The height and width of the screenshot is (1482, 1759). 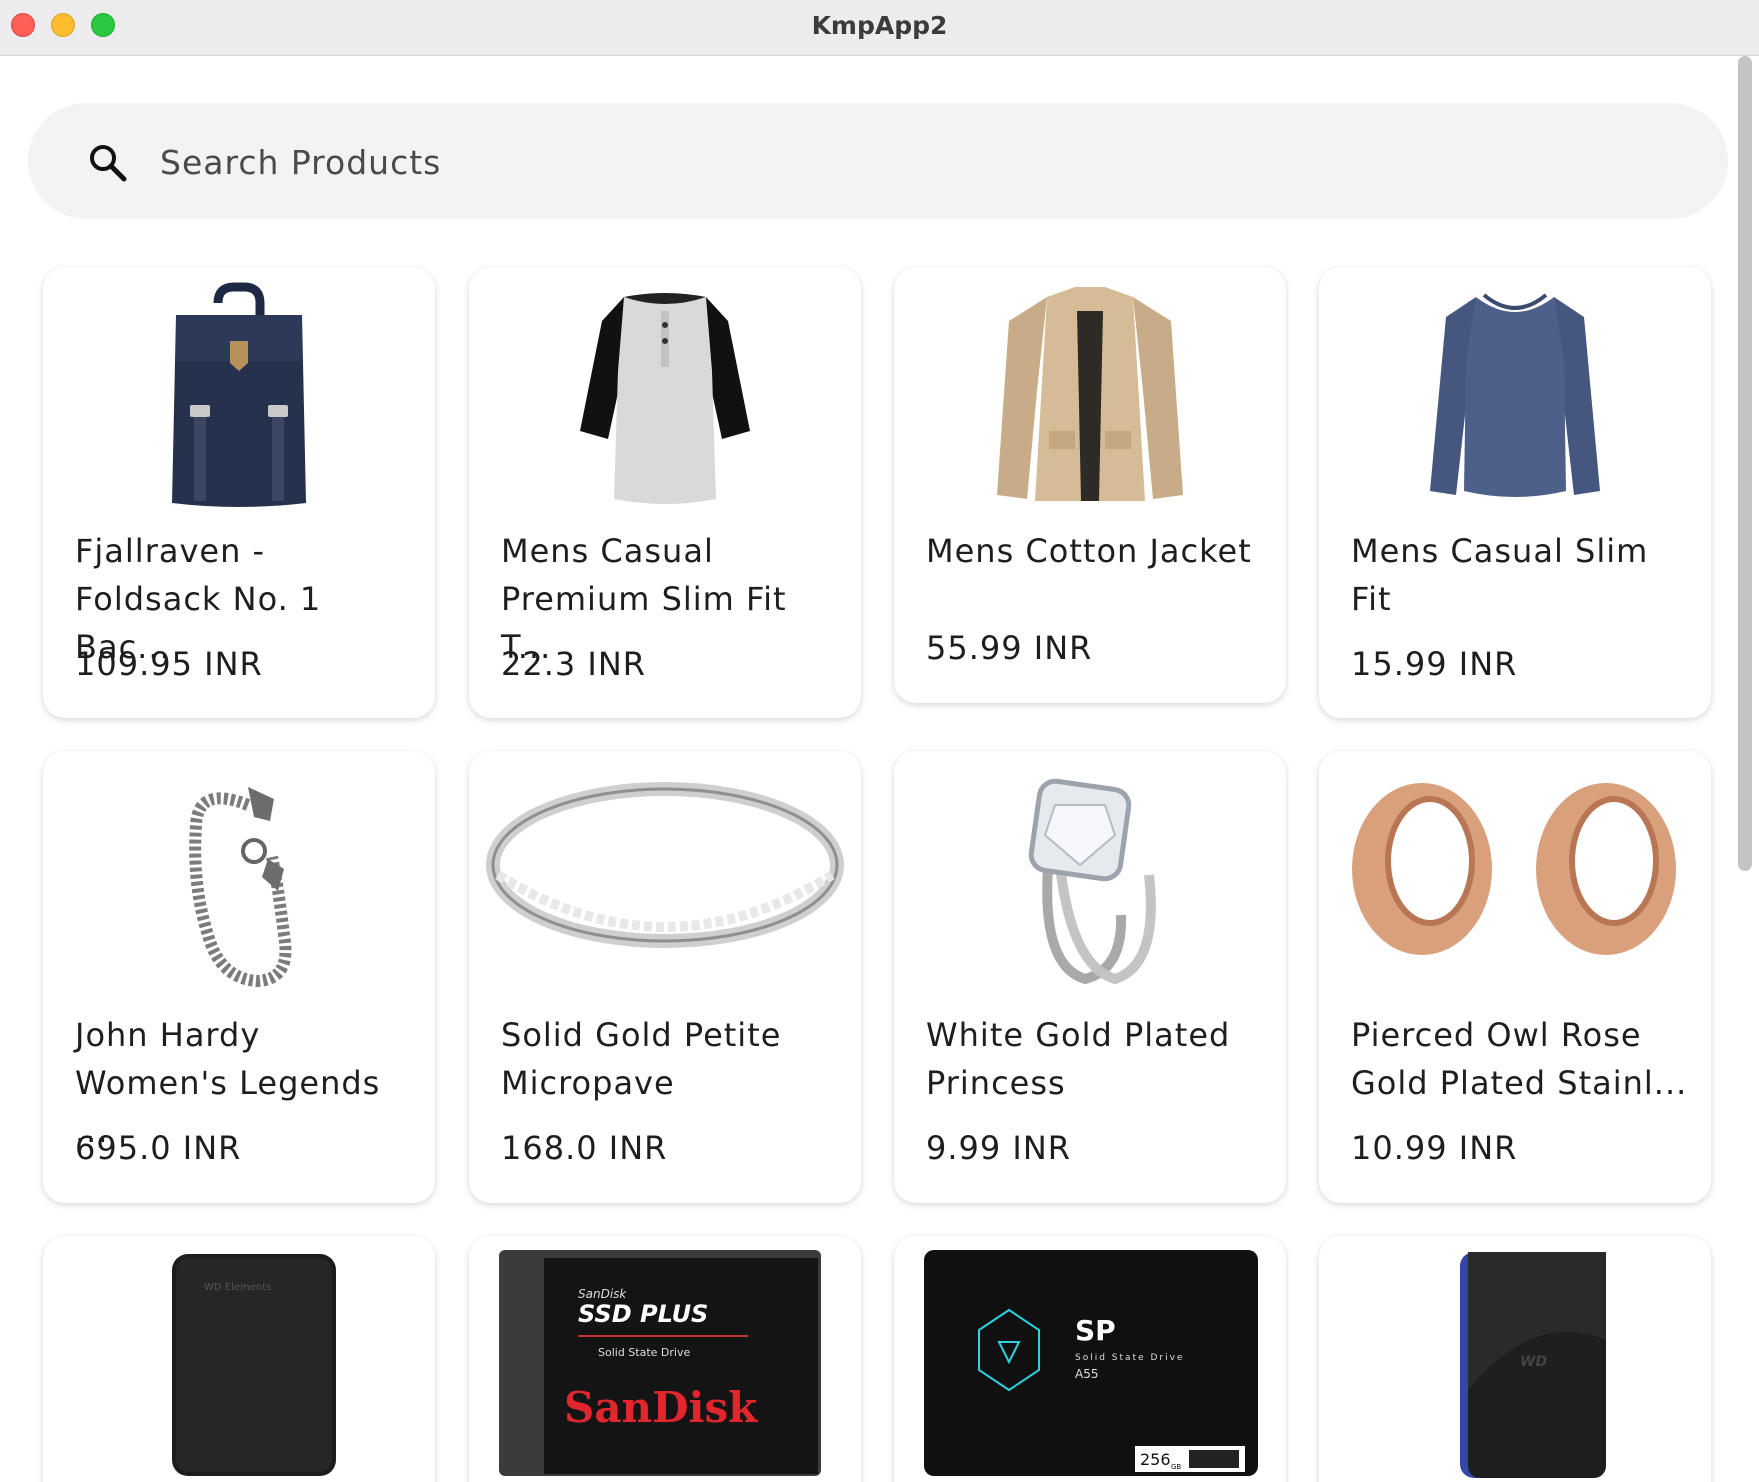 I want to click on product-card: John Hardy Women's Legends ... 695.0 INR, so click(x=239, y=977).